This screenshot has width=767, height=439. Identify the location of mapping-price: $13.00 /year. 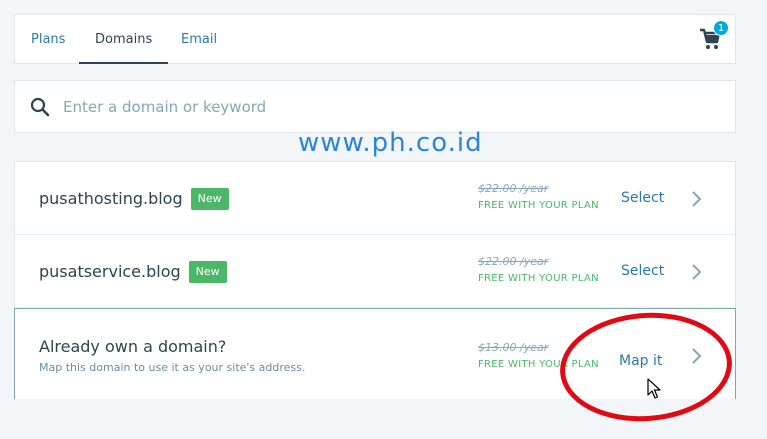
(513, 347).